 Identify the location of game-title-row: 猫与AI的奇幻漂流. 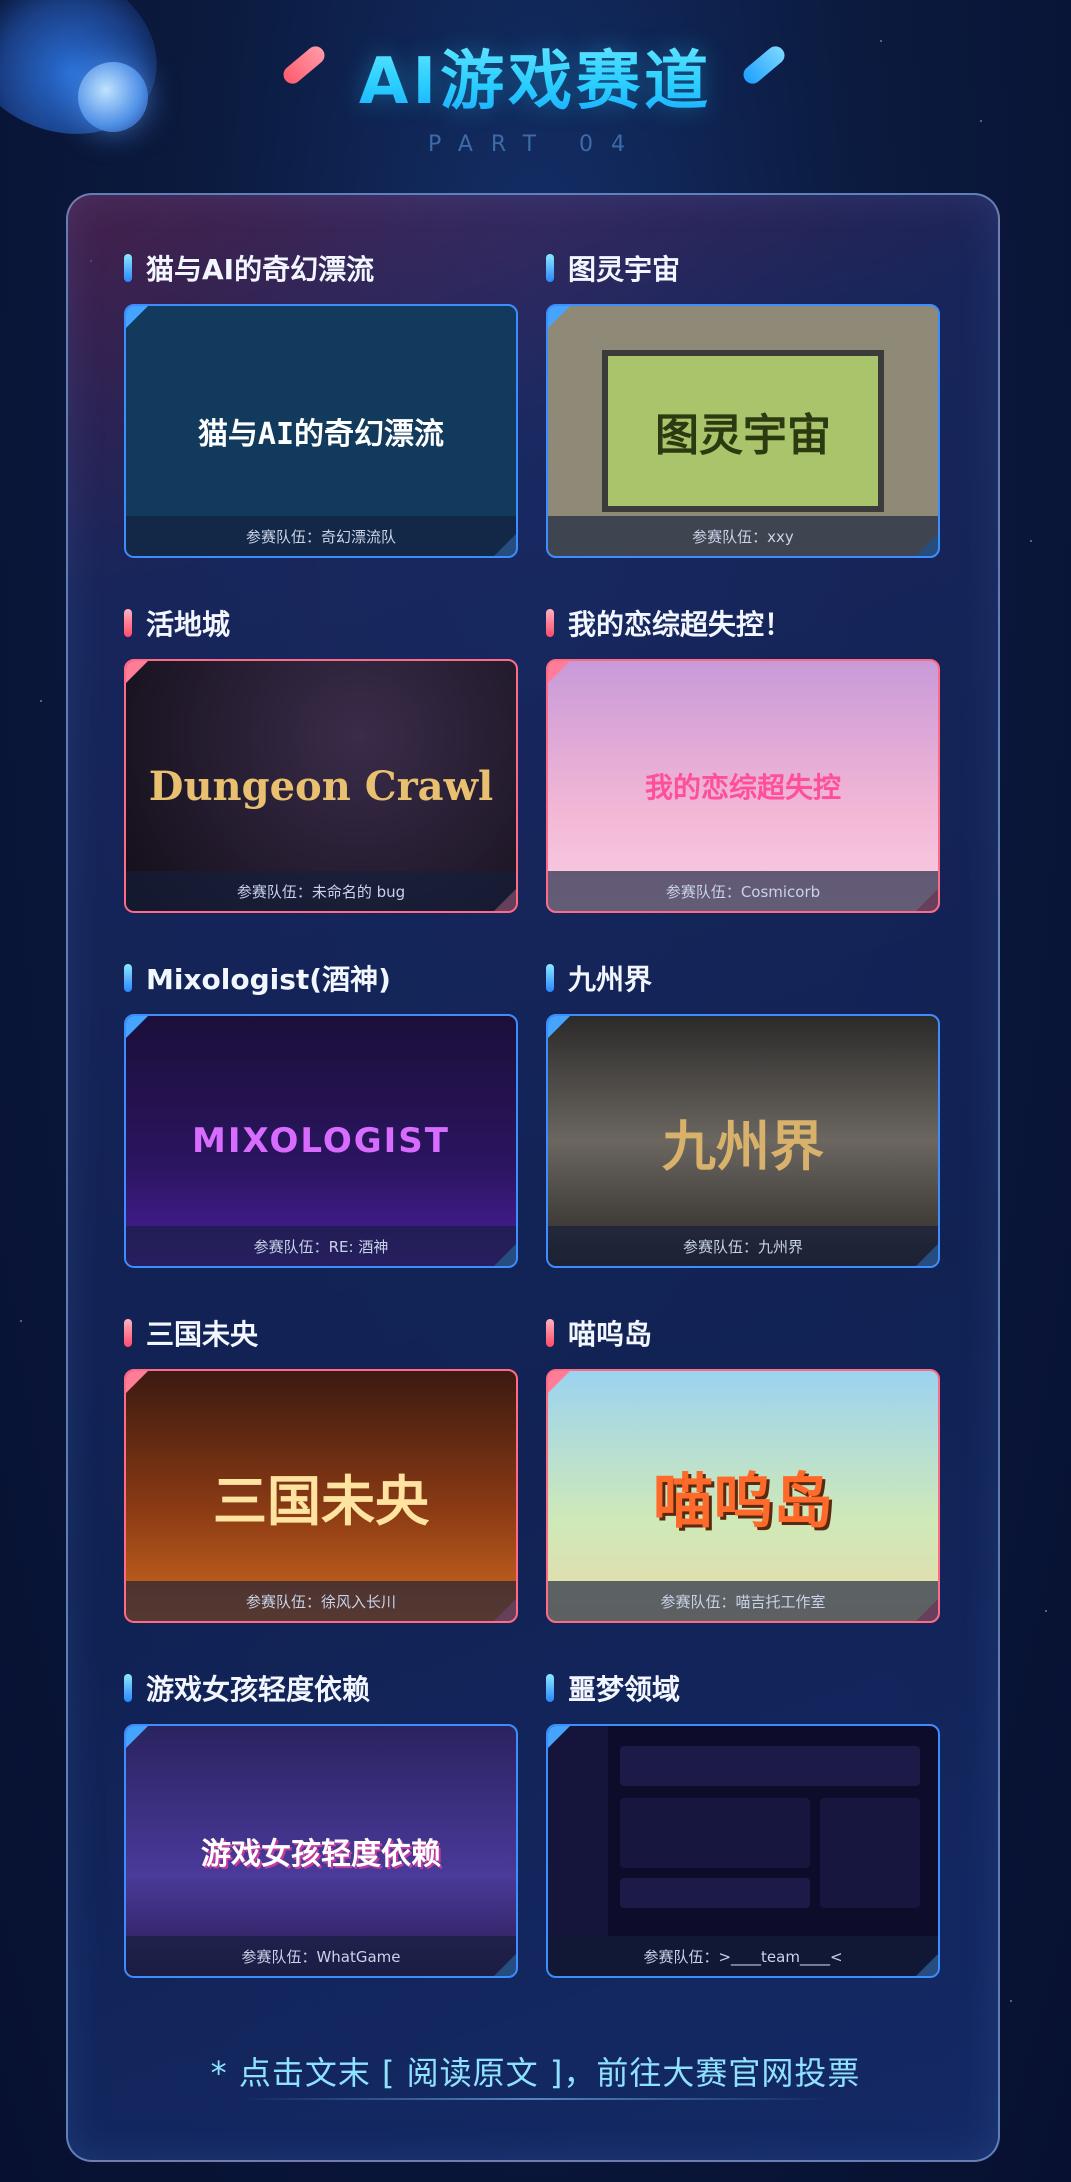
(321, 268).